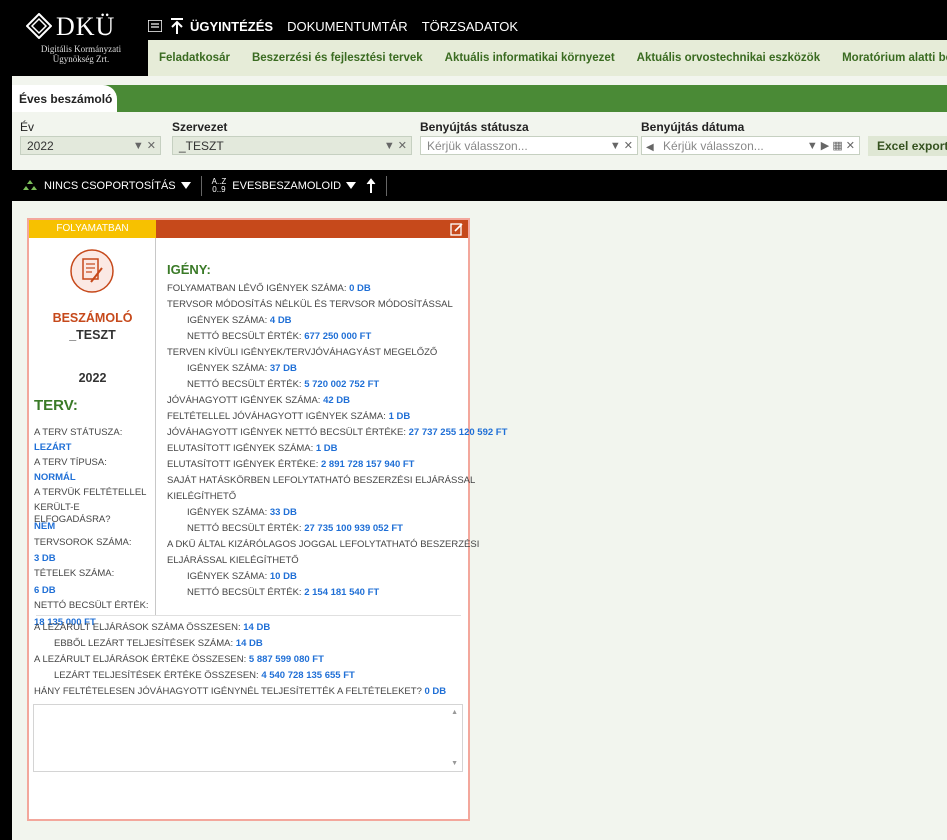 The height and width of the screenshot is (840, 947). Describe the element at coordinates (750, 145) in the screenshot. I see `date-select: ◀ Kérjük válasszon... ▼ ▶ ▦ ✕` at that location.